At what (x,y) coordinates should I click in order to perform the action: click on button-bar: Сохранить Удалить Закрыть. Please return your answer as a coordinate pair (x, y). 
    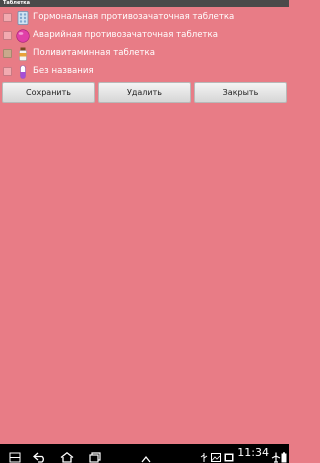
    Looking at the image, I should click on (144, 92).